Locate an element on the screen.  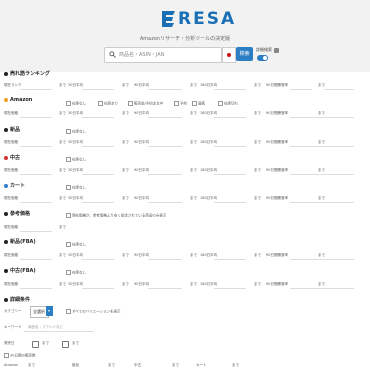
amazon-flags-row: 在庫なし 在庫あり 販売前/予約注文中 予約 直販 在庫切れ is located at coordinates (185, 104).